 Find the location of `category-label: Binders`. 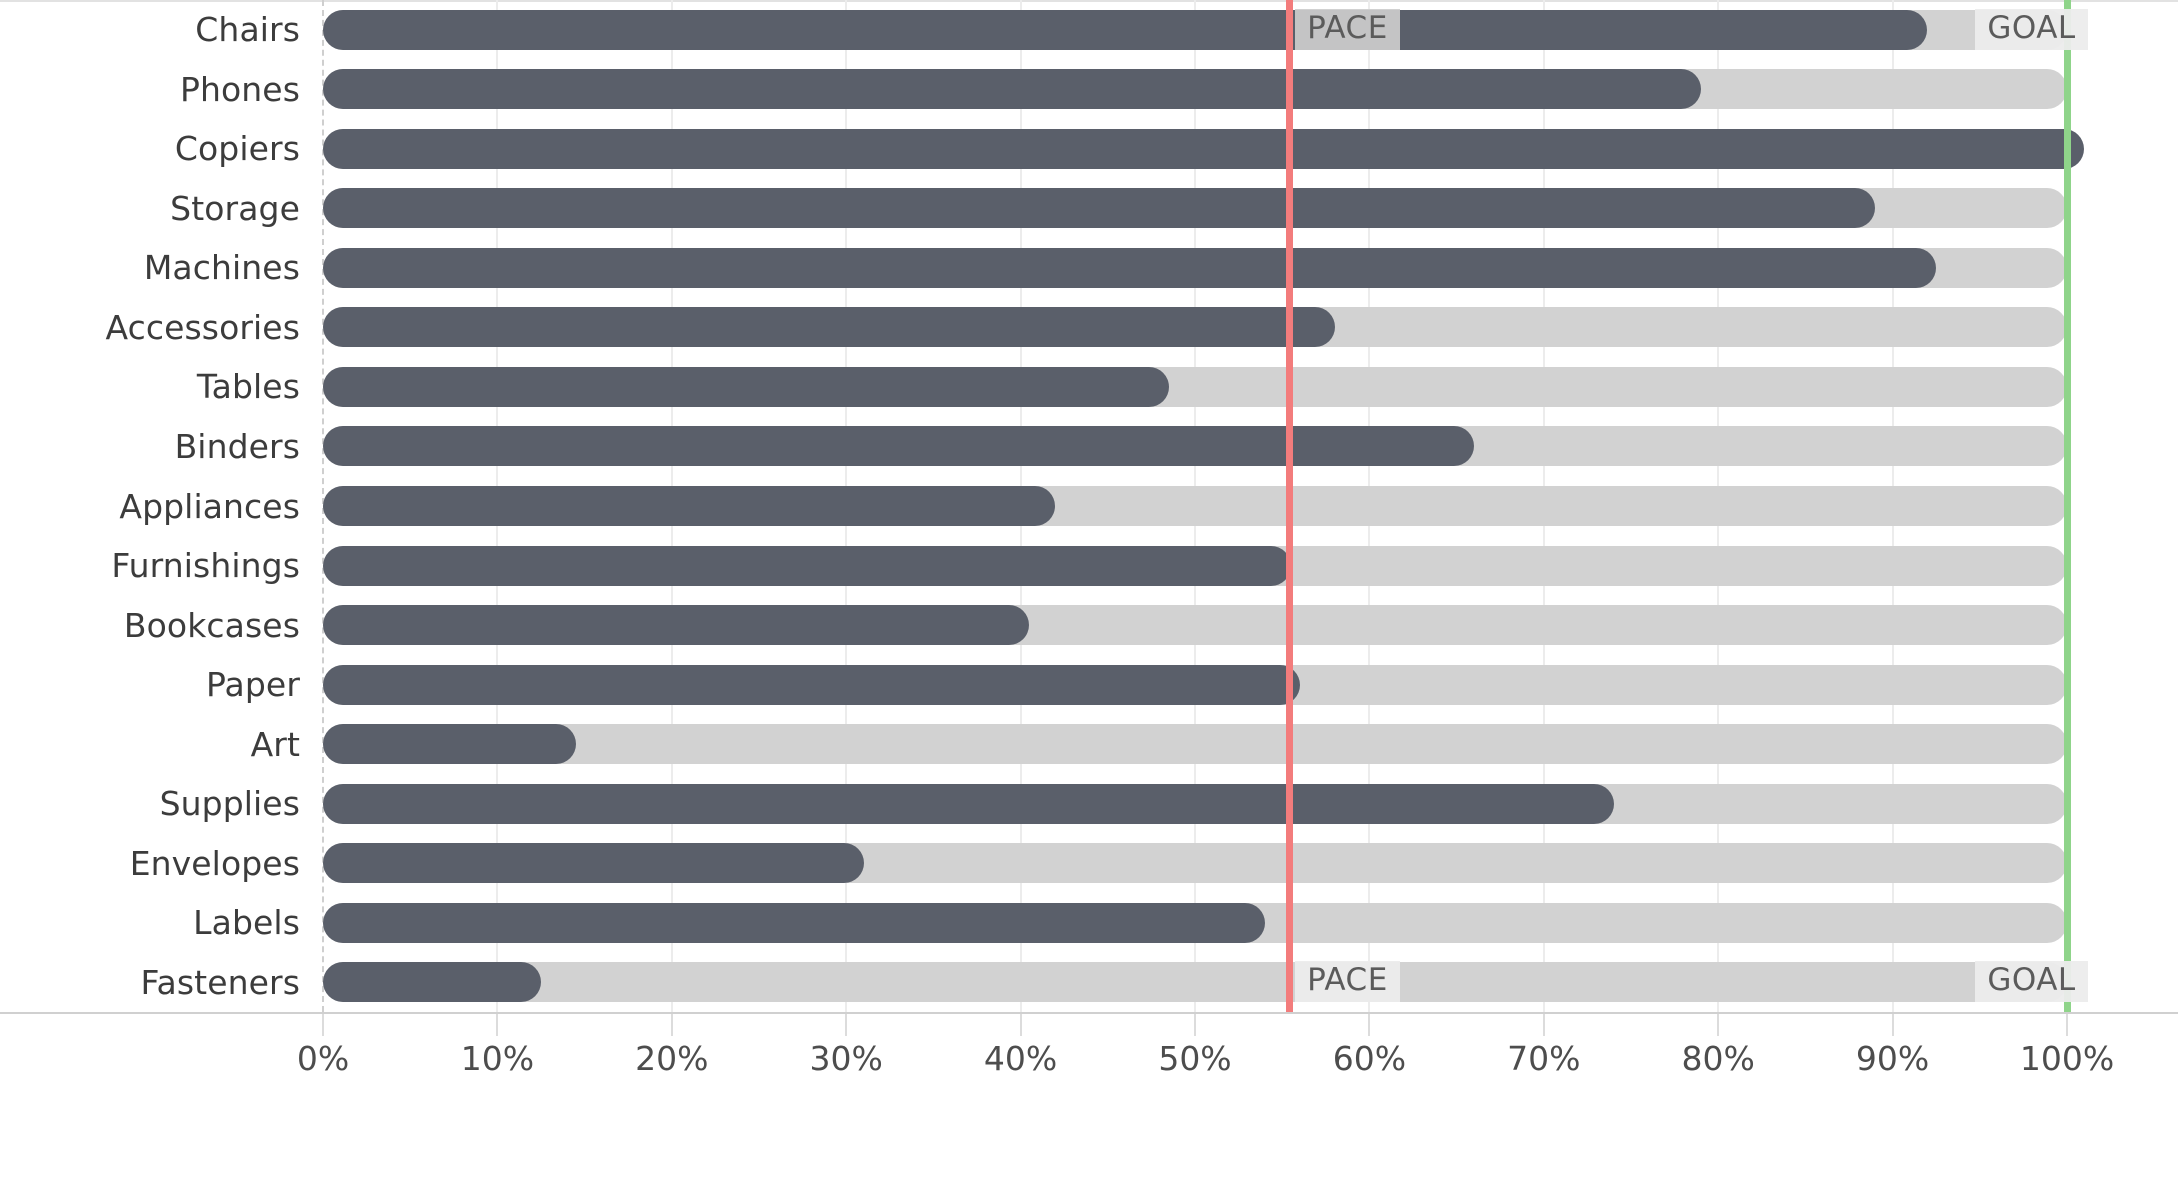

category-label: Binders is located at coordinates (237, 446).